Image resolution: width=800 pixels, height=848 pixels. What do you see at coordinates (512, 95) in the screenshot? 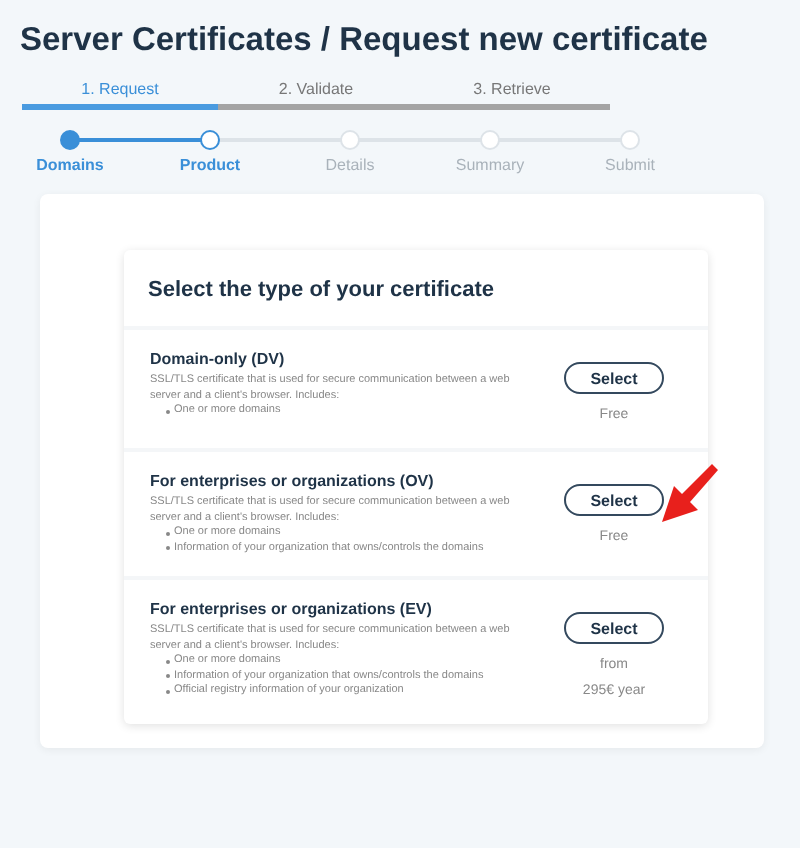
I see `wizard-tab: 3. Retrieve` at bounding box center [512, 95].